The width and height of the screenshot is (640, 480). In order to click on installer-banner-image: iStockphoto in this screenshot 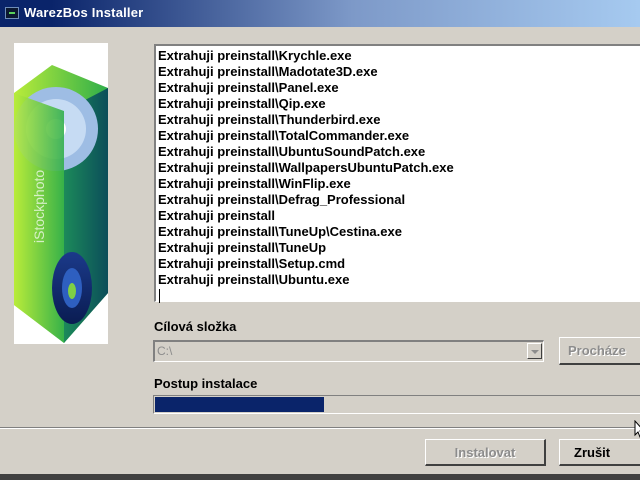, I will do `click(61, 193)`.